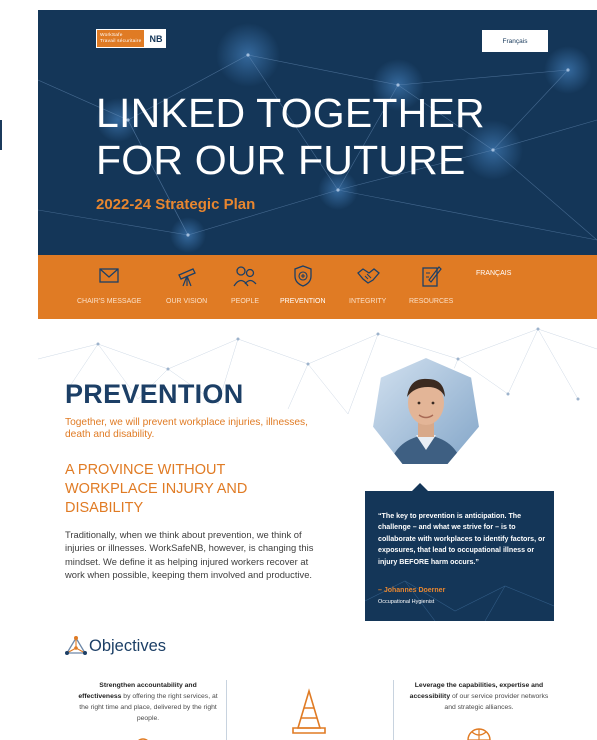 Image resolution: width=597 pixels, height=740 pixels. Describe the element at coordinates (245, 301) in the screenshot. I see `nav-label: PEOPLE` at that location.